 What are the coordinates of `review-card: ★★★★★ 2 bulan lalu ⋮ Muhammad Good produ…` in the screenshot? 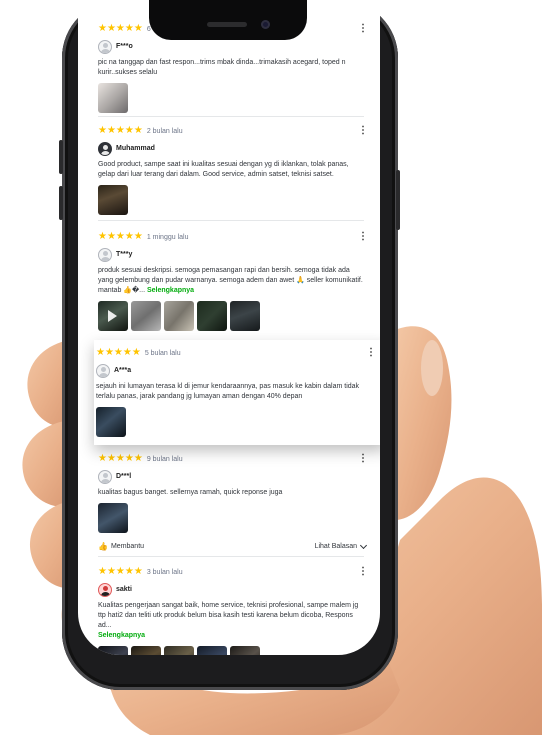 It's located at (229, 169).